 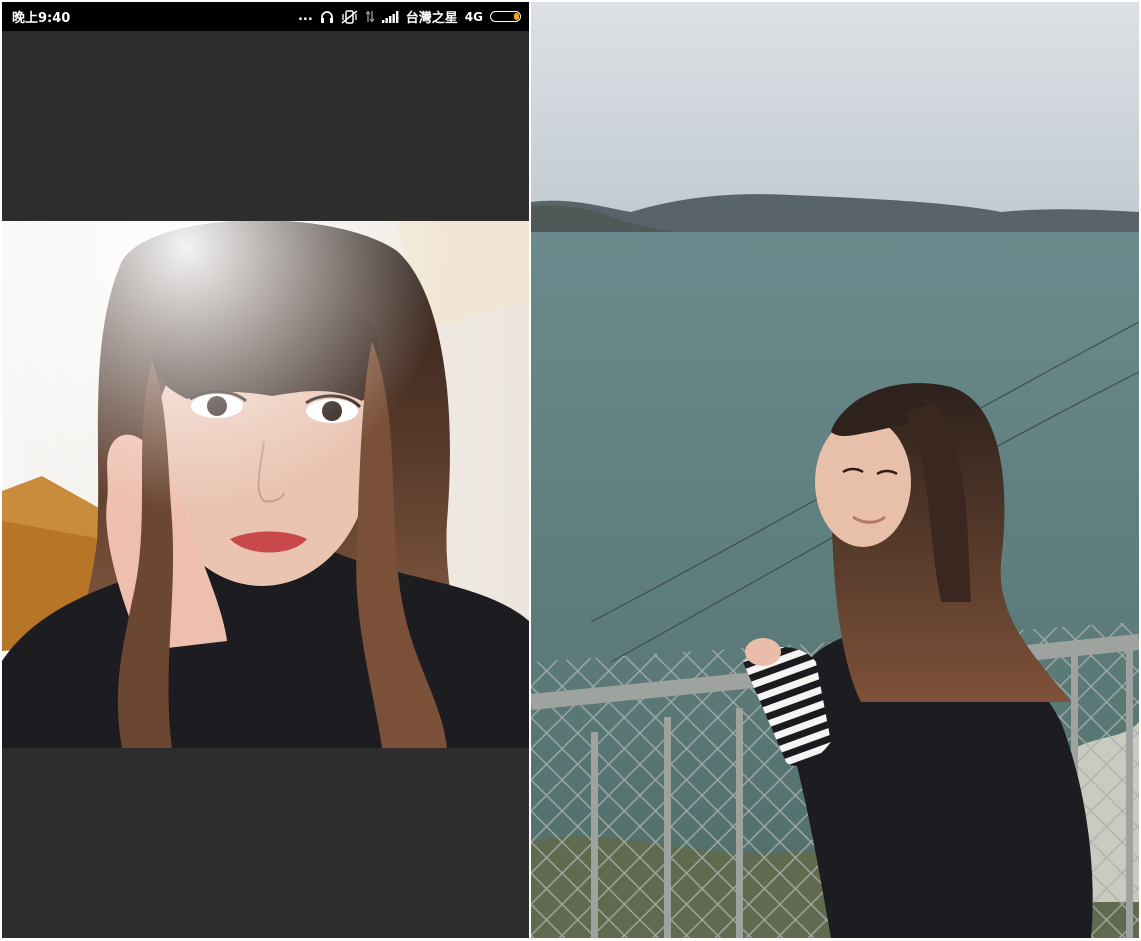 What do you see at coordinates (431, 18) in the screenshot?
I see `carrier-name: 台灣之星` at bounding box center [431, 18].